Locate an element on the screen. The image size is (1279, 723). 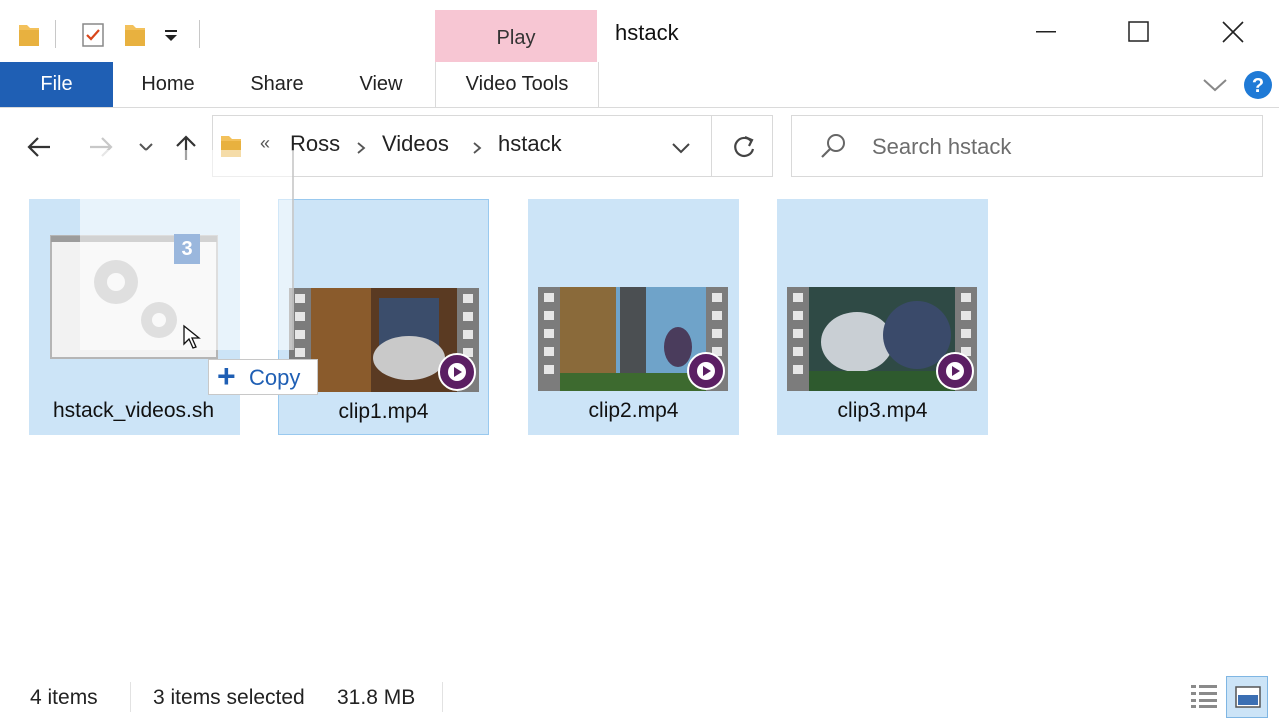
maximize-button is located at coordinates (1138, 32).